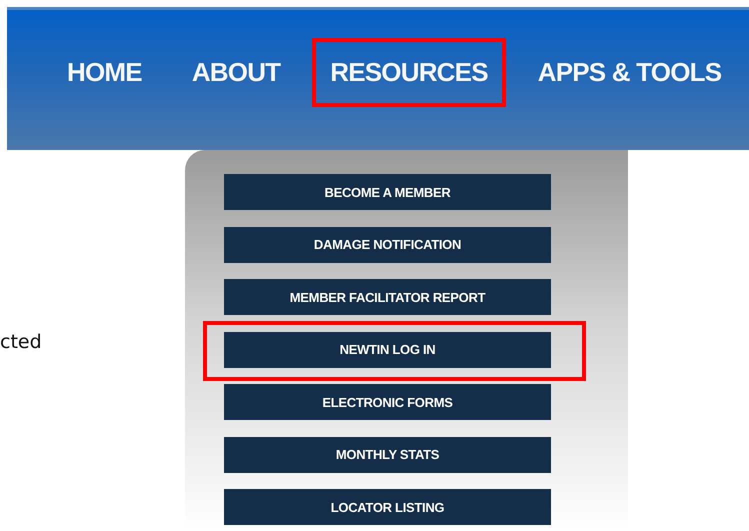  I want to click on menu-button: MONTHLY STATS, so click(387, 454).